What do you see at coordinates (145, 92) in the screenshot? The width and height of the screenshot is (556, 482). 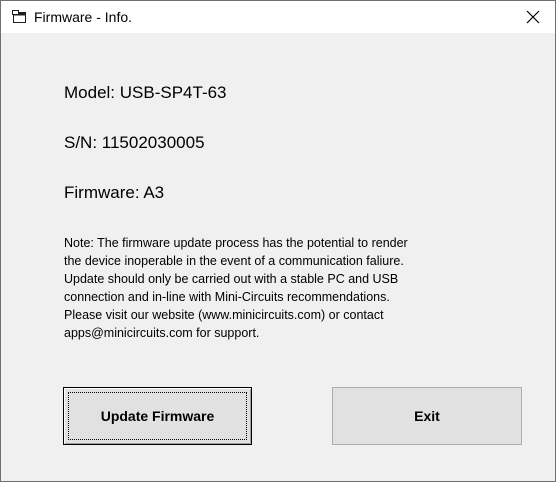 I see `model-label: Model: USB-SP4T-63` at bounding box center [145, 92].